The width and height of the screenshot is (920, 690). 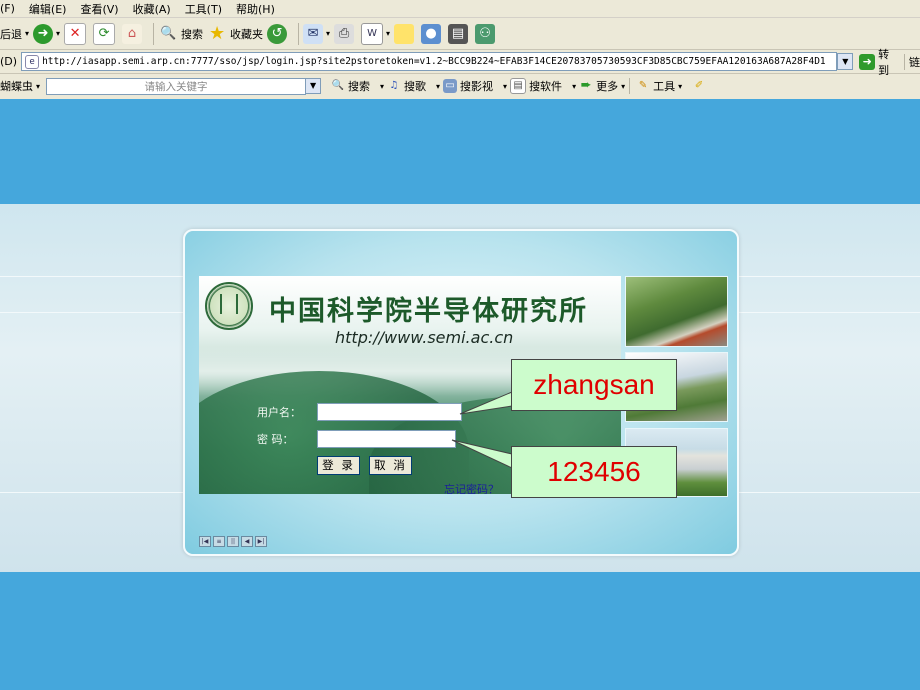 I want to click on page-icon: e, so click(x=32, y=61).